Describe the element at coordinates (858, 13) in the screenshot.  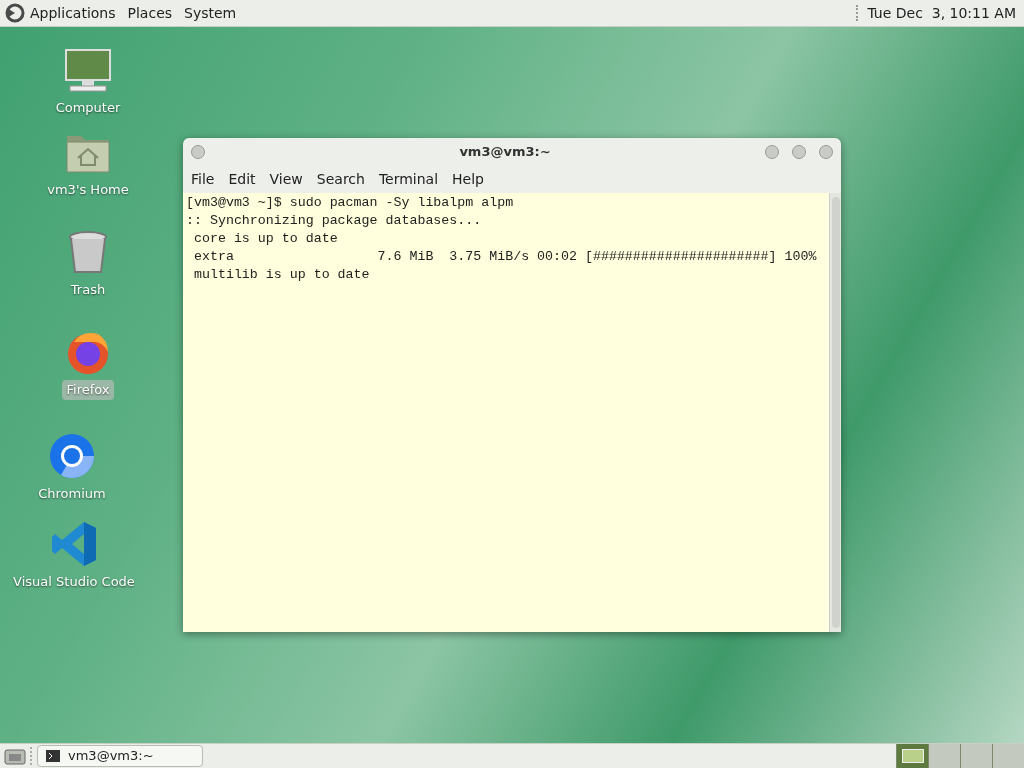
I see `panel-handle` at that location.